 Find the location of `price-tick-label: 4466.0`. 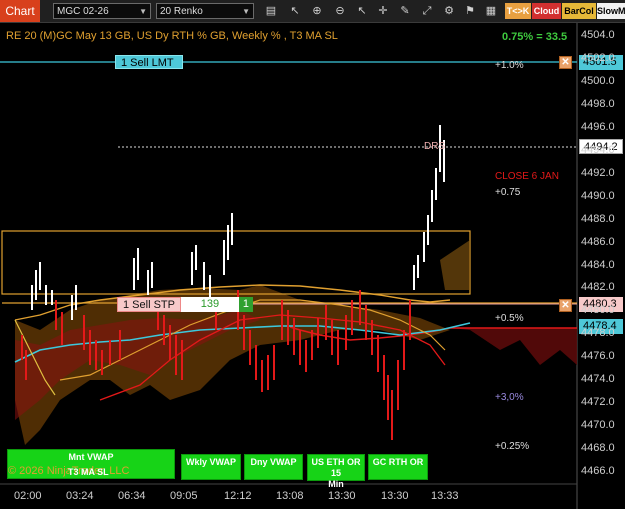

price-tick-label: 4466.0 is located at coordinates (598, 471).